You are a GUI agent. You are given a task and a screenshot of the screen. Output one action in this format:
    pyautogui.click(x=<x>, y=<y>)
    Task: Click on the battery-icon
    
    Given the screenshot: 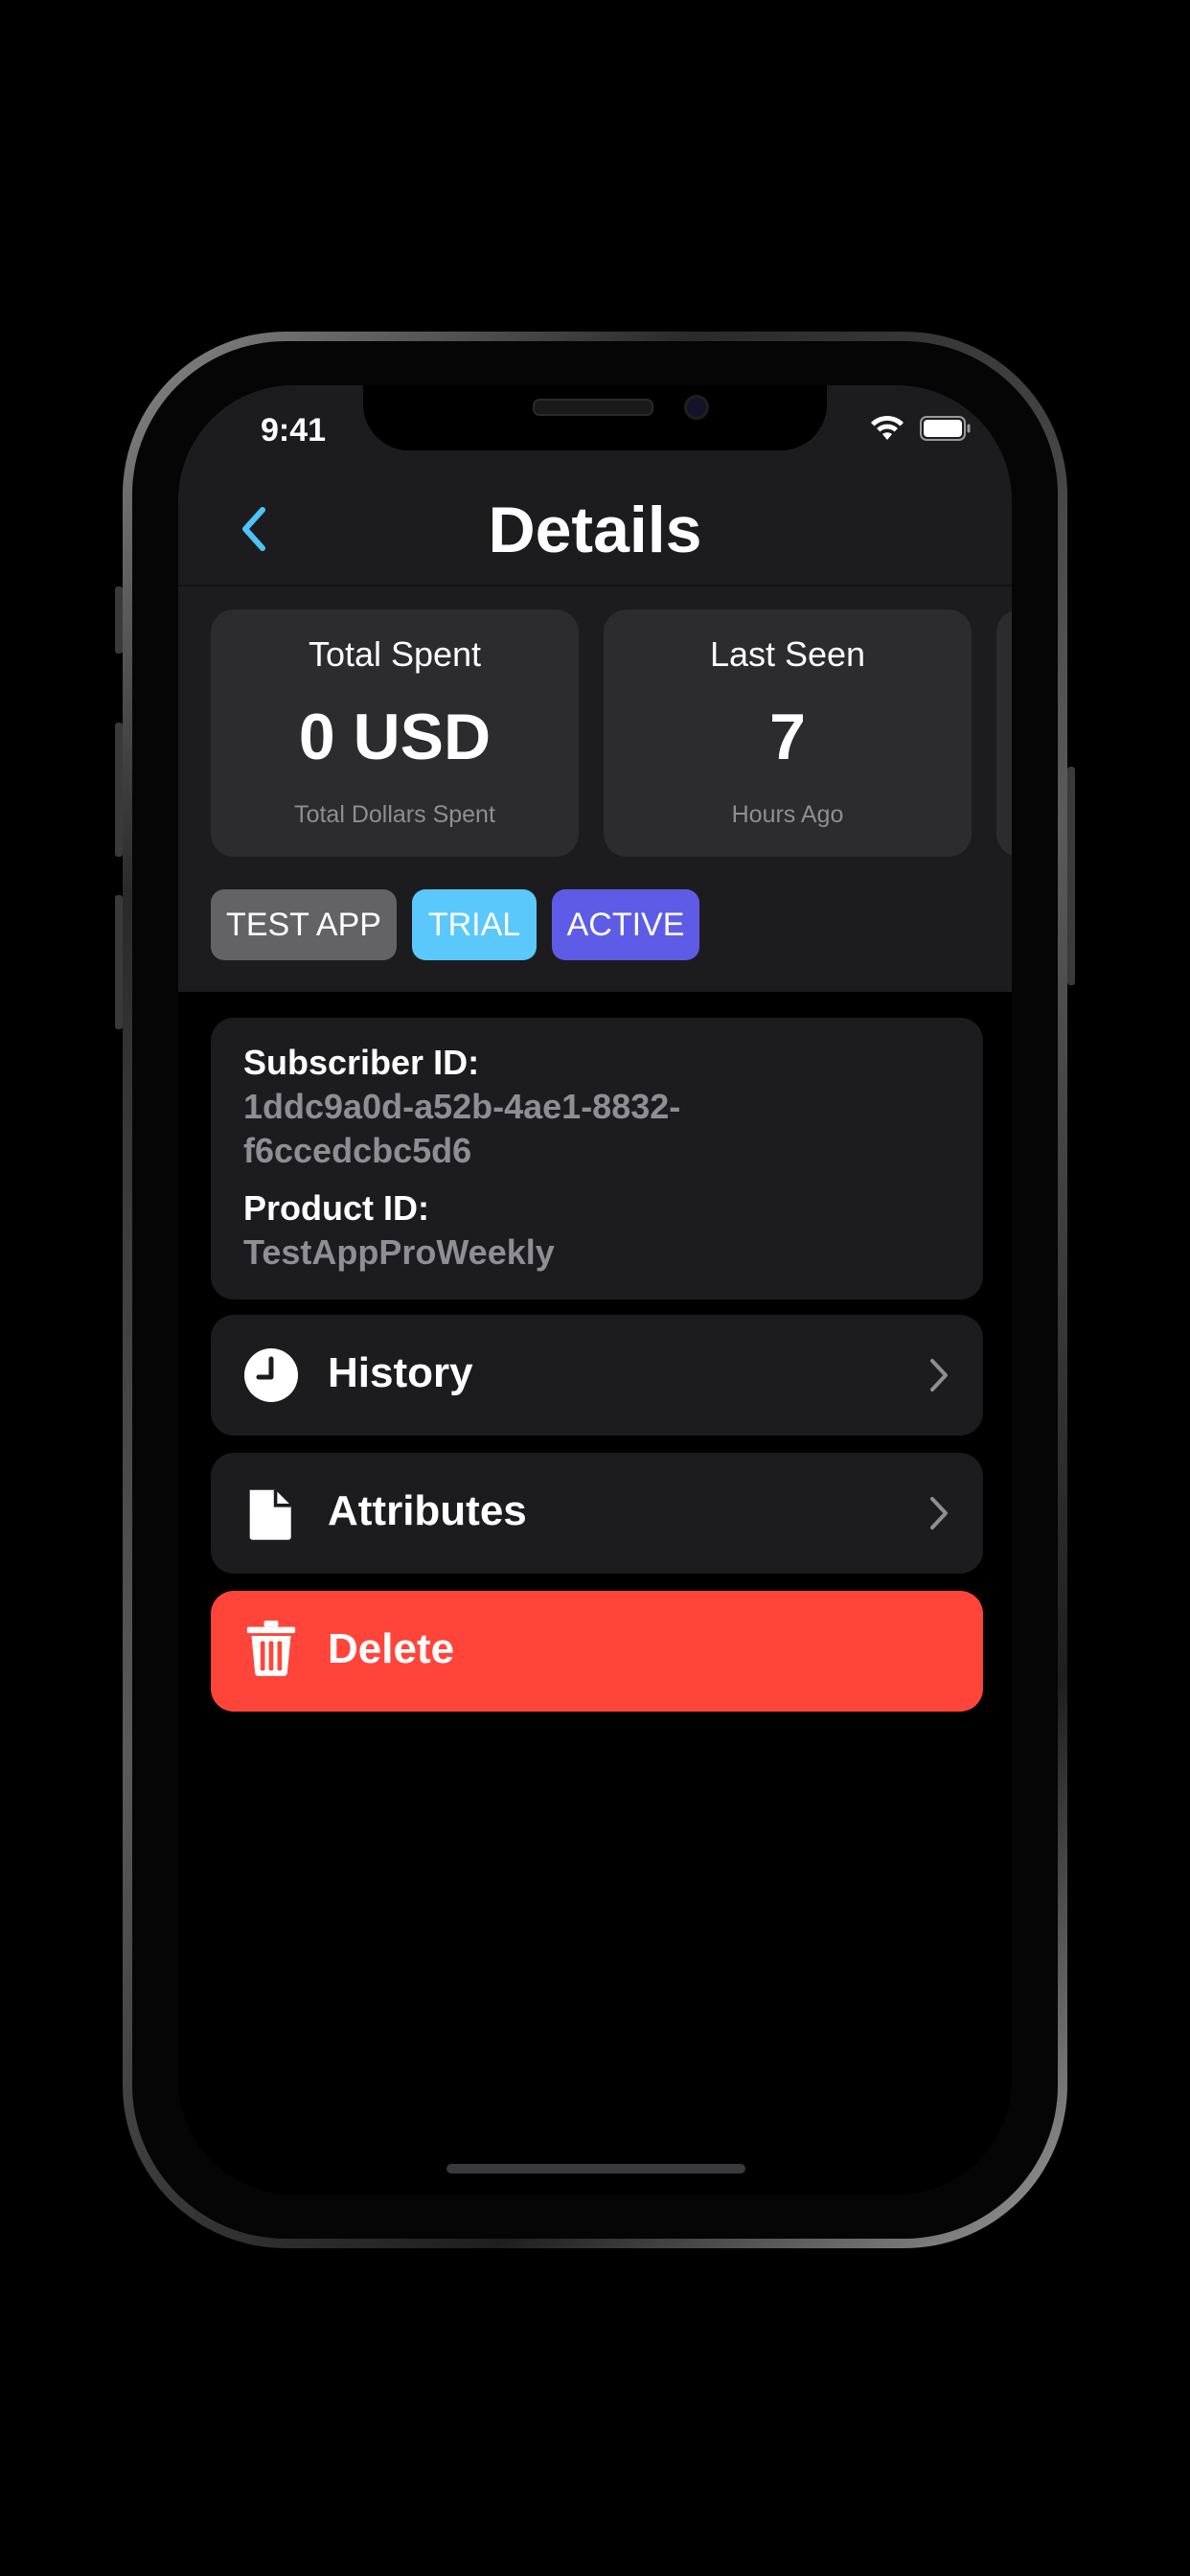 What is the action you would take?
    pyautogui.click(x=946, y=428)
    